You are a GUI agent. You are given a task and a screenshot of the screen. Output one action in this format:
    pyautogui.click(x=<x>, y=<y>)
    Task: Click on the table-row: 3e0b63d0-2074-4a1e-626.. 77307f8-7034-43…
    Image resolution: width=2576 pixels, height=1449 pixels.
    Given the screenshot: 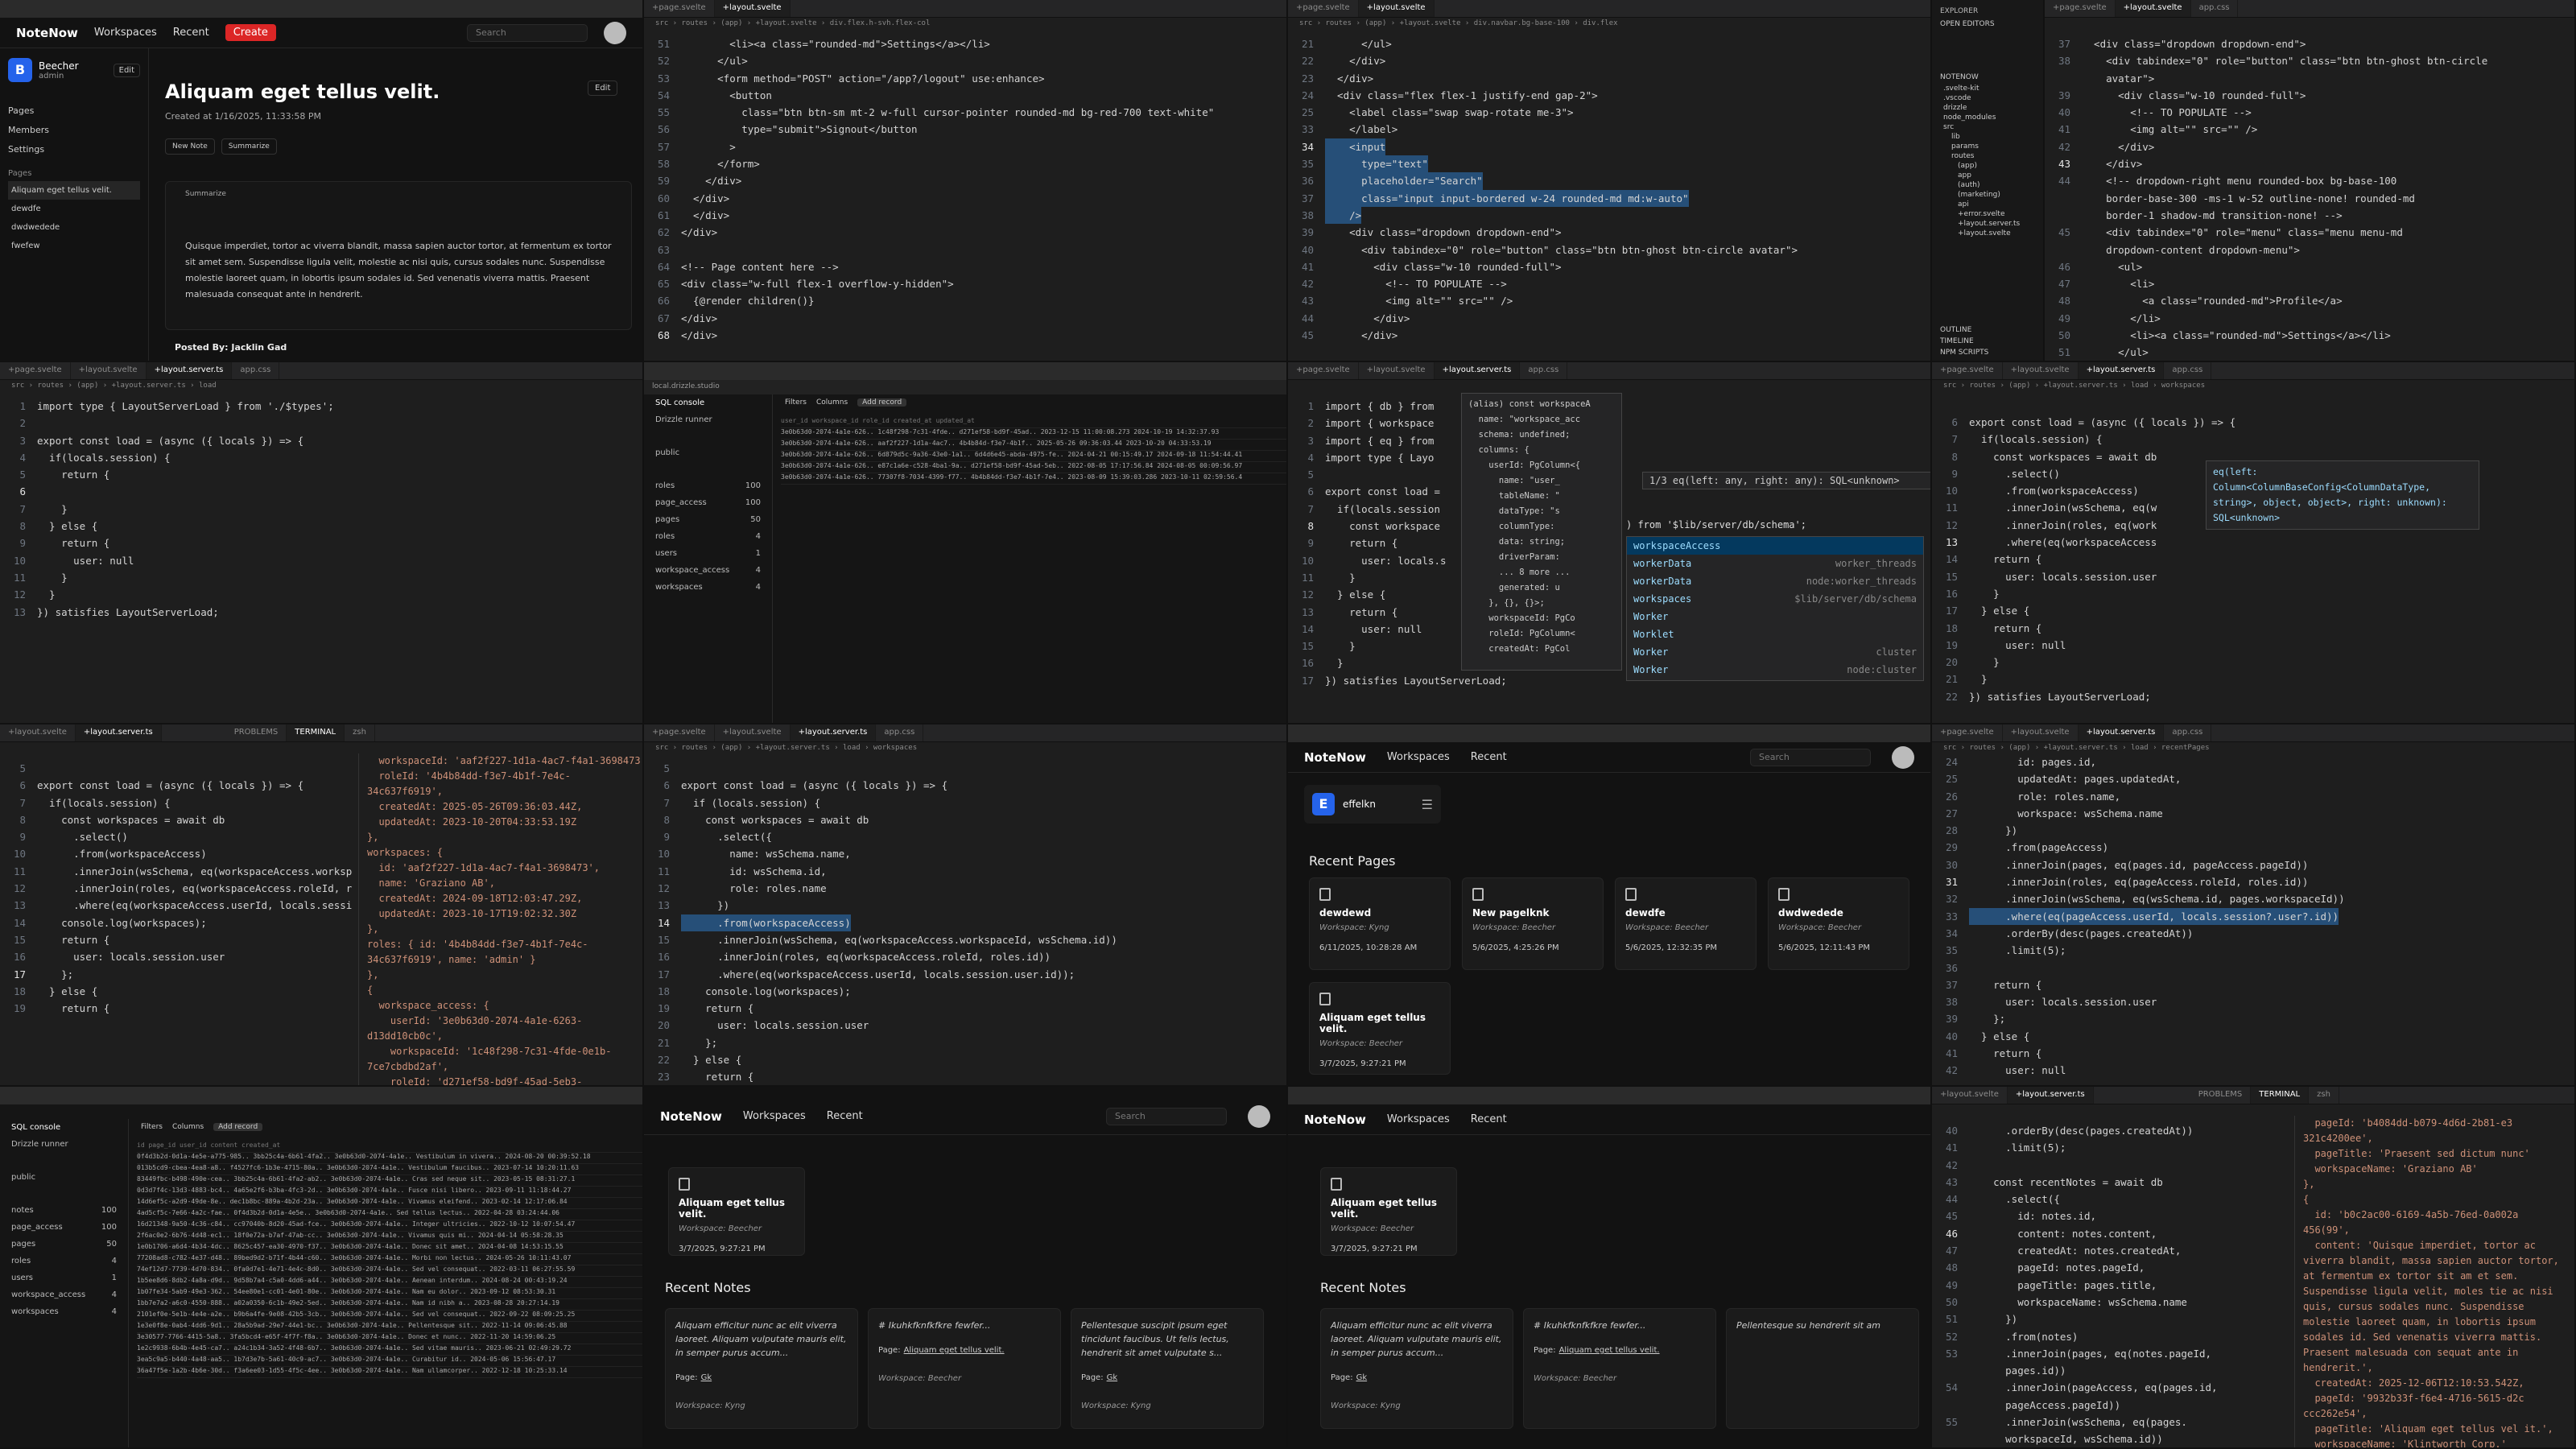 What is the action you would take?
    pyautogui.click(x=1033, y=479)
    